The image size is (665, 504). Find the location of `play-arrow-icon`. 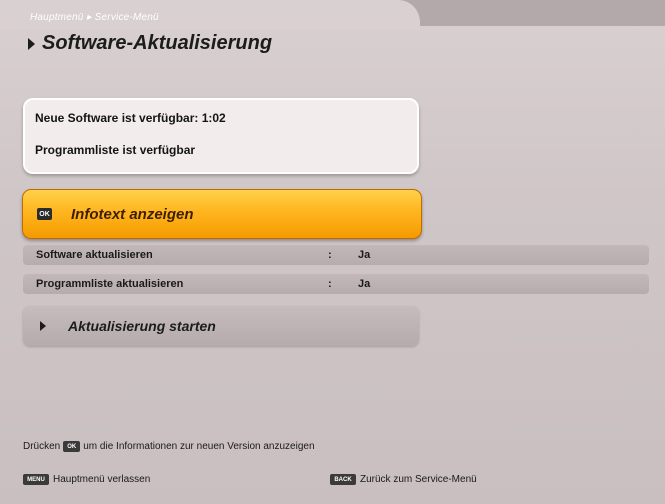

play-arrow-icon is located at coordinates (43, 326).